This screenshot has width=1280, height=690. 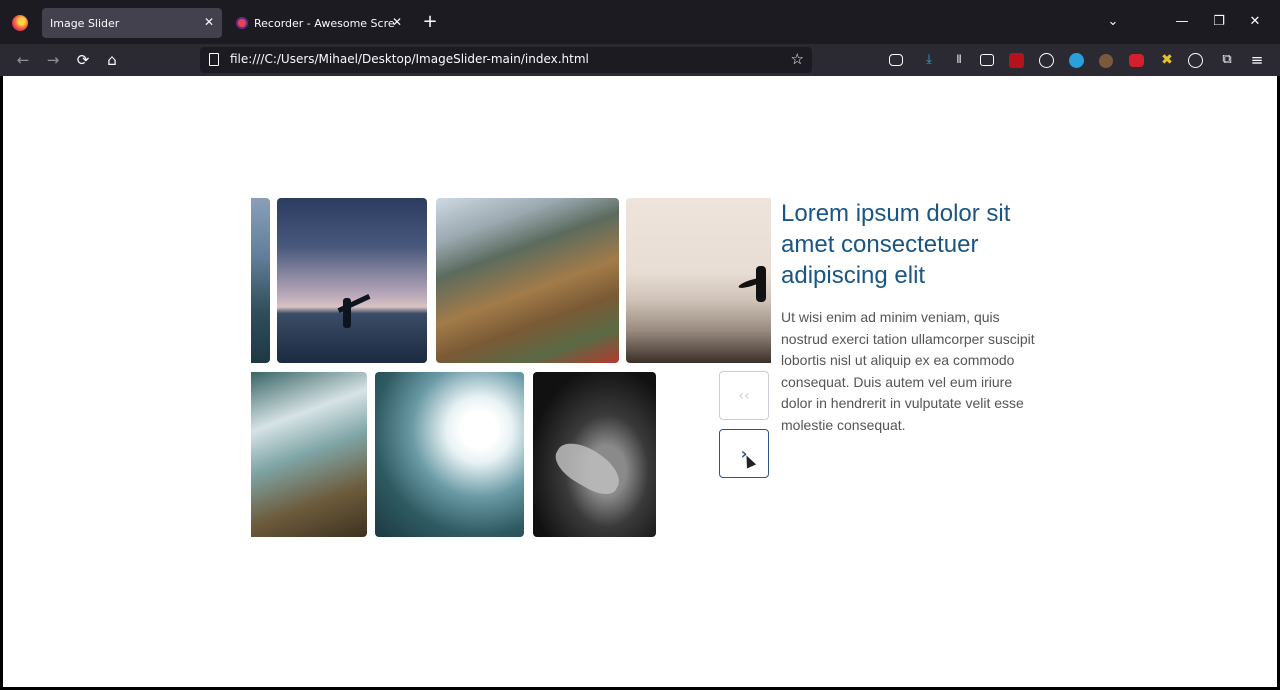 I want to click on tab-image-slider: Image Slider ✕, so click(x=132, y=23).